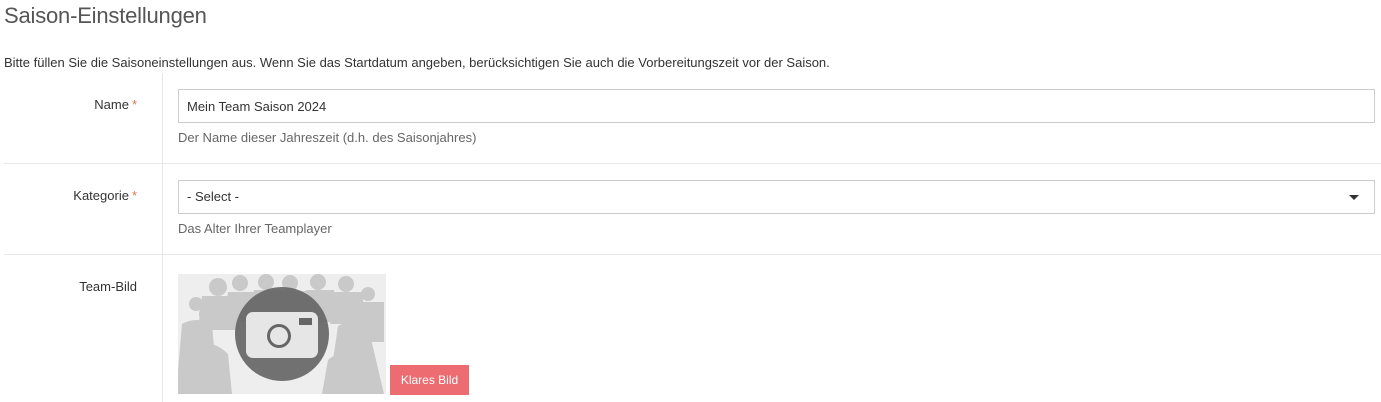 This screenshot has height=402, width=1381. What do you see at coordinates (429, 380) in the screenshot?
I see `clear-image-button: Klares Bild` at bounding box center [429, 380].